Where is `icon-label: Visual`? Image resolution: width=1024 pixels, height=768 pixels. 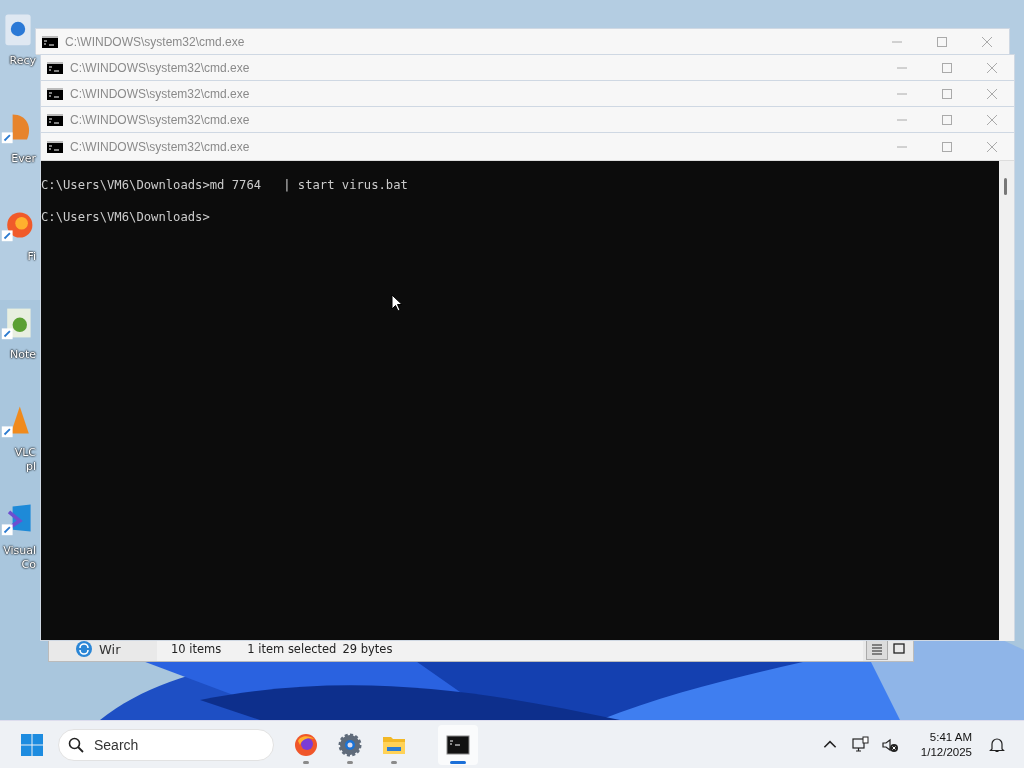 icon-label: Visual is located at coordinates (19, 551).